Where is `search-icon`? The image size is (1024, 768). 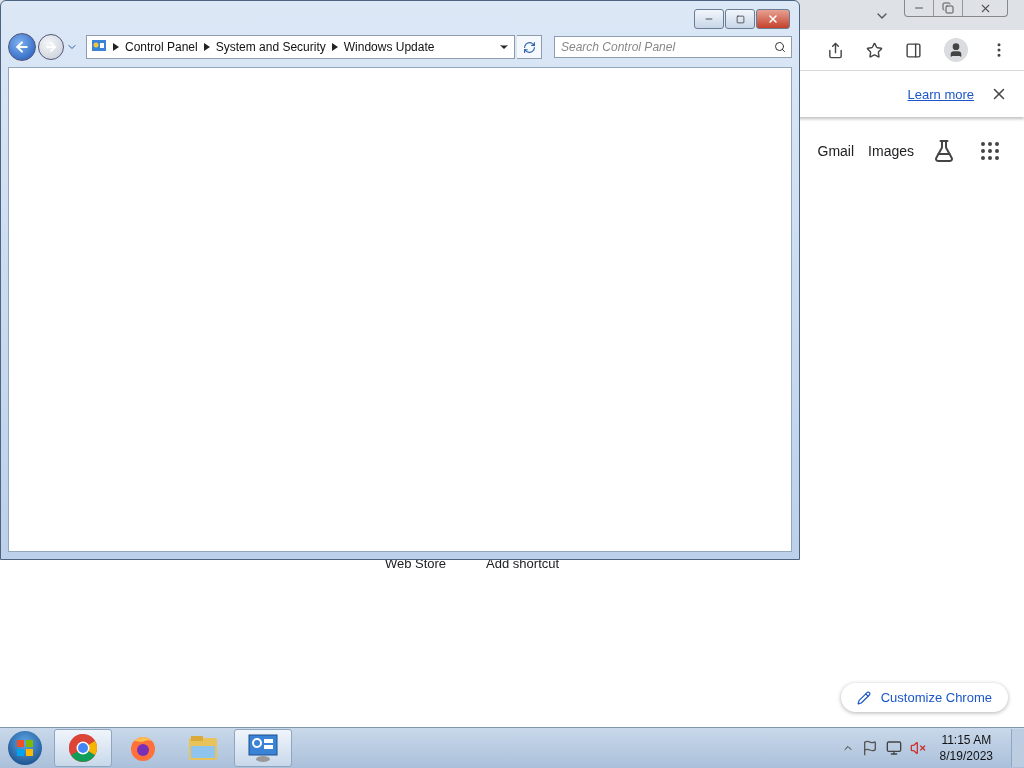
search-icon is located at coordinates (780, 47).